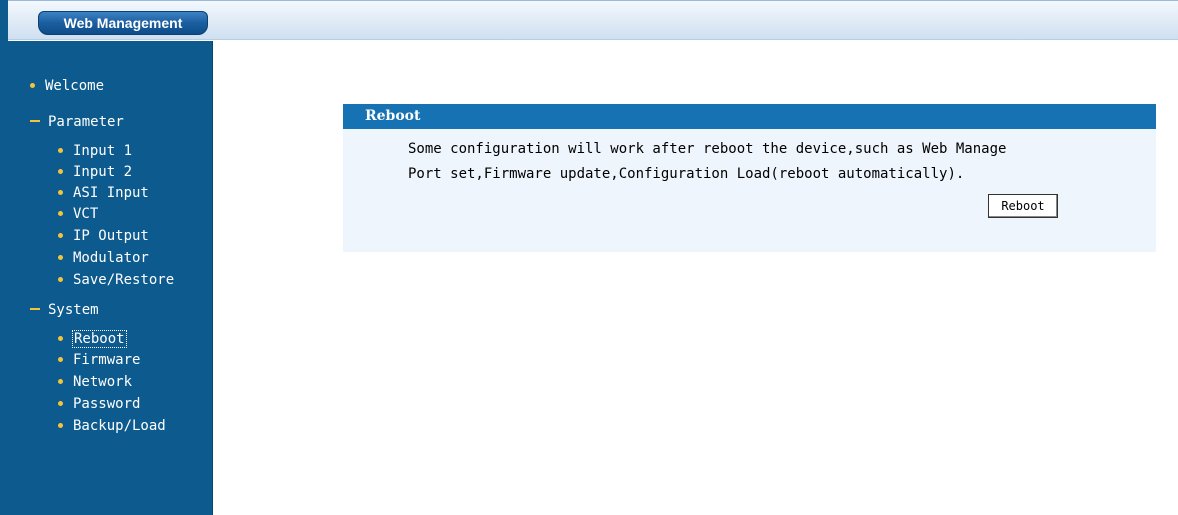  I want to click on sidebar-item-input-2: Input 2, so click(95, 172).